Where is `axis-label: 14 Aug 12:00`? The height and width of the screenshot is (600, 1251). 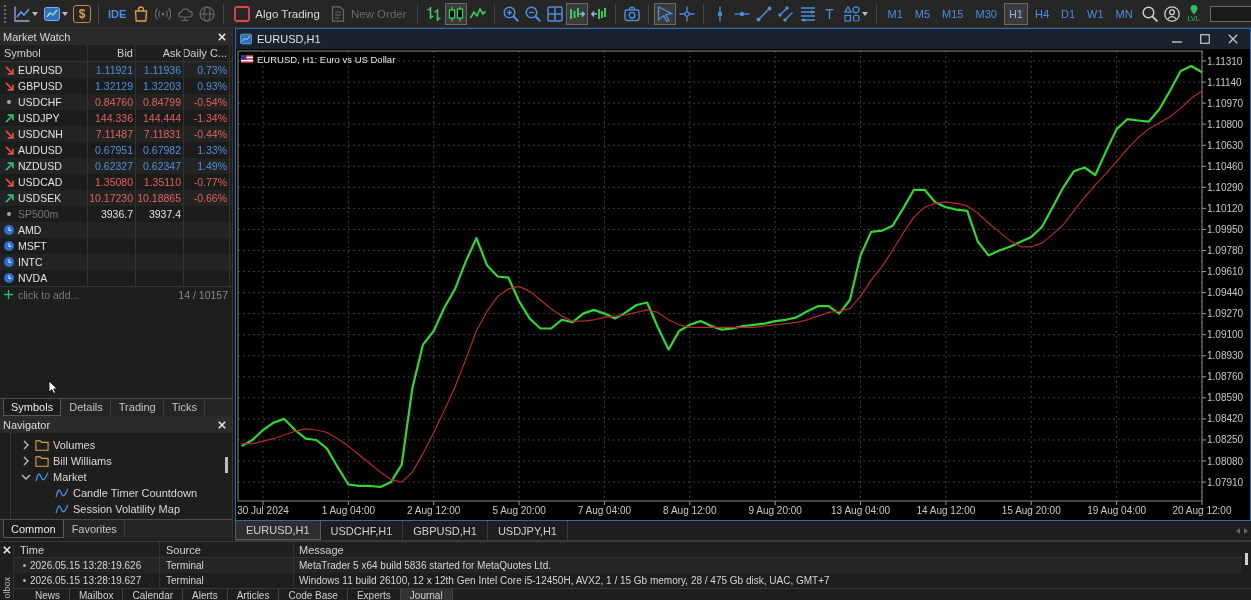
axis-label: 14 Aug 12:00 is located at coordinates (946, 510).